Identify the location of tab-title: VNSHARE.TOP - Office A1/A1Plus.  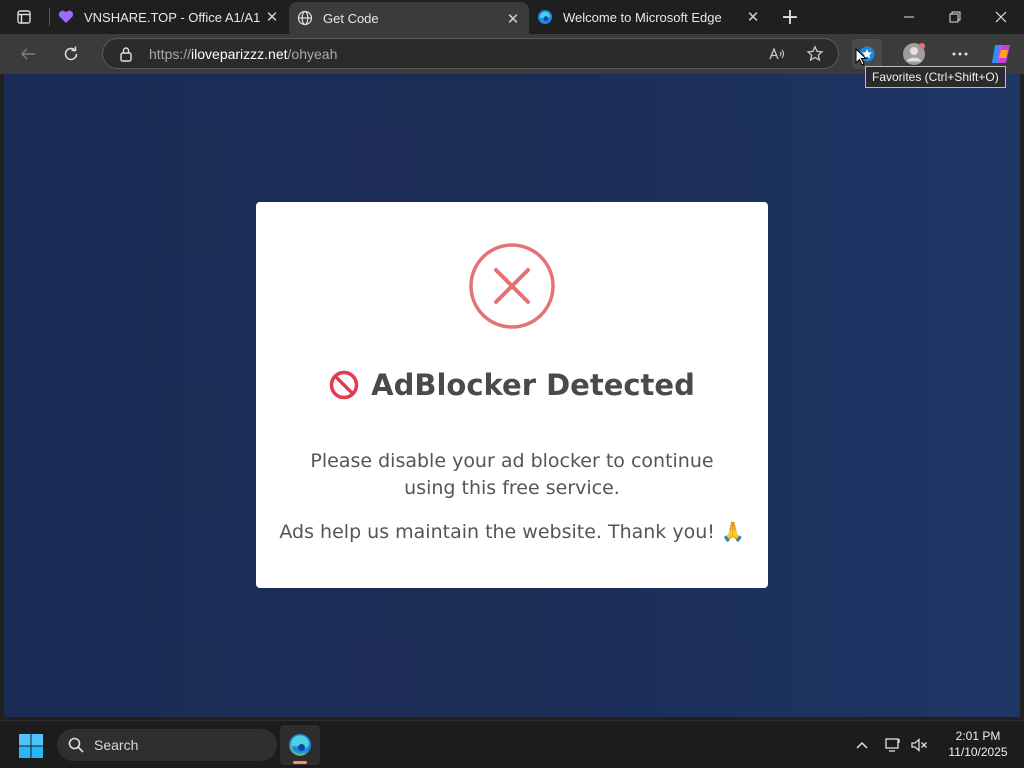
(172, 17).